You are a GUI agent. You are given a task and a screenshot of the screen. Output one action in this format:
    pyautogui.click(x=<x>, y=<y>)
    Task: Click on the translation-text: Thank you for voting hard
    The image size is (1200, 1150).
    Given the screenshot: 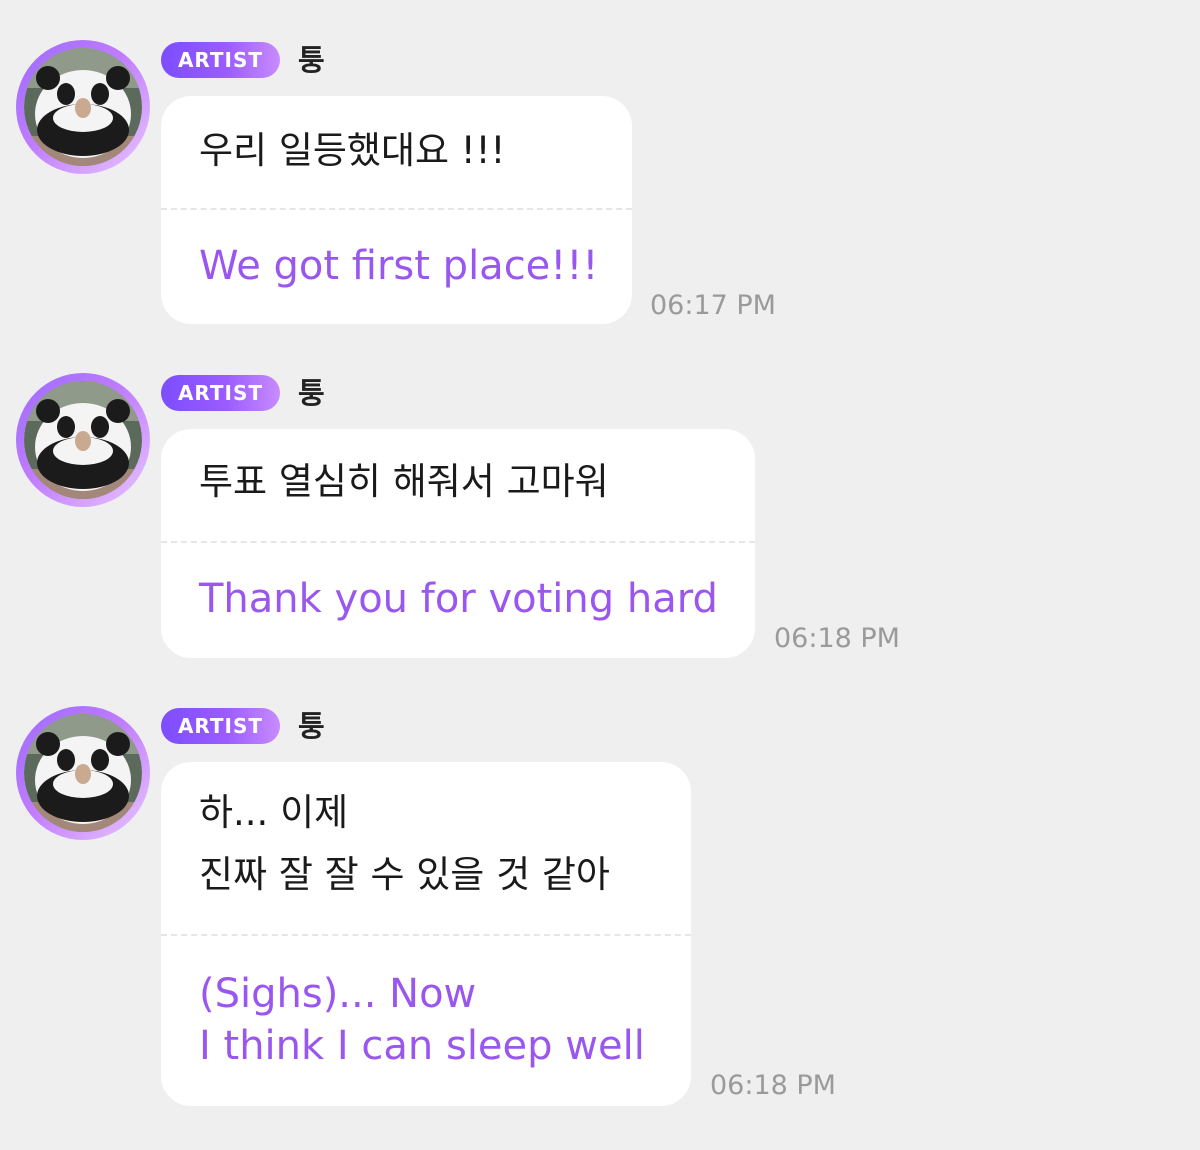 What is the action you would take?
    pyautogui.click(x=458, y=599)
    